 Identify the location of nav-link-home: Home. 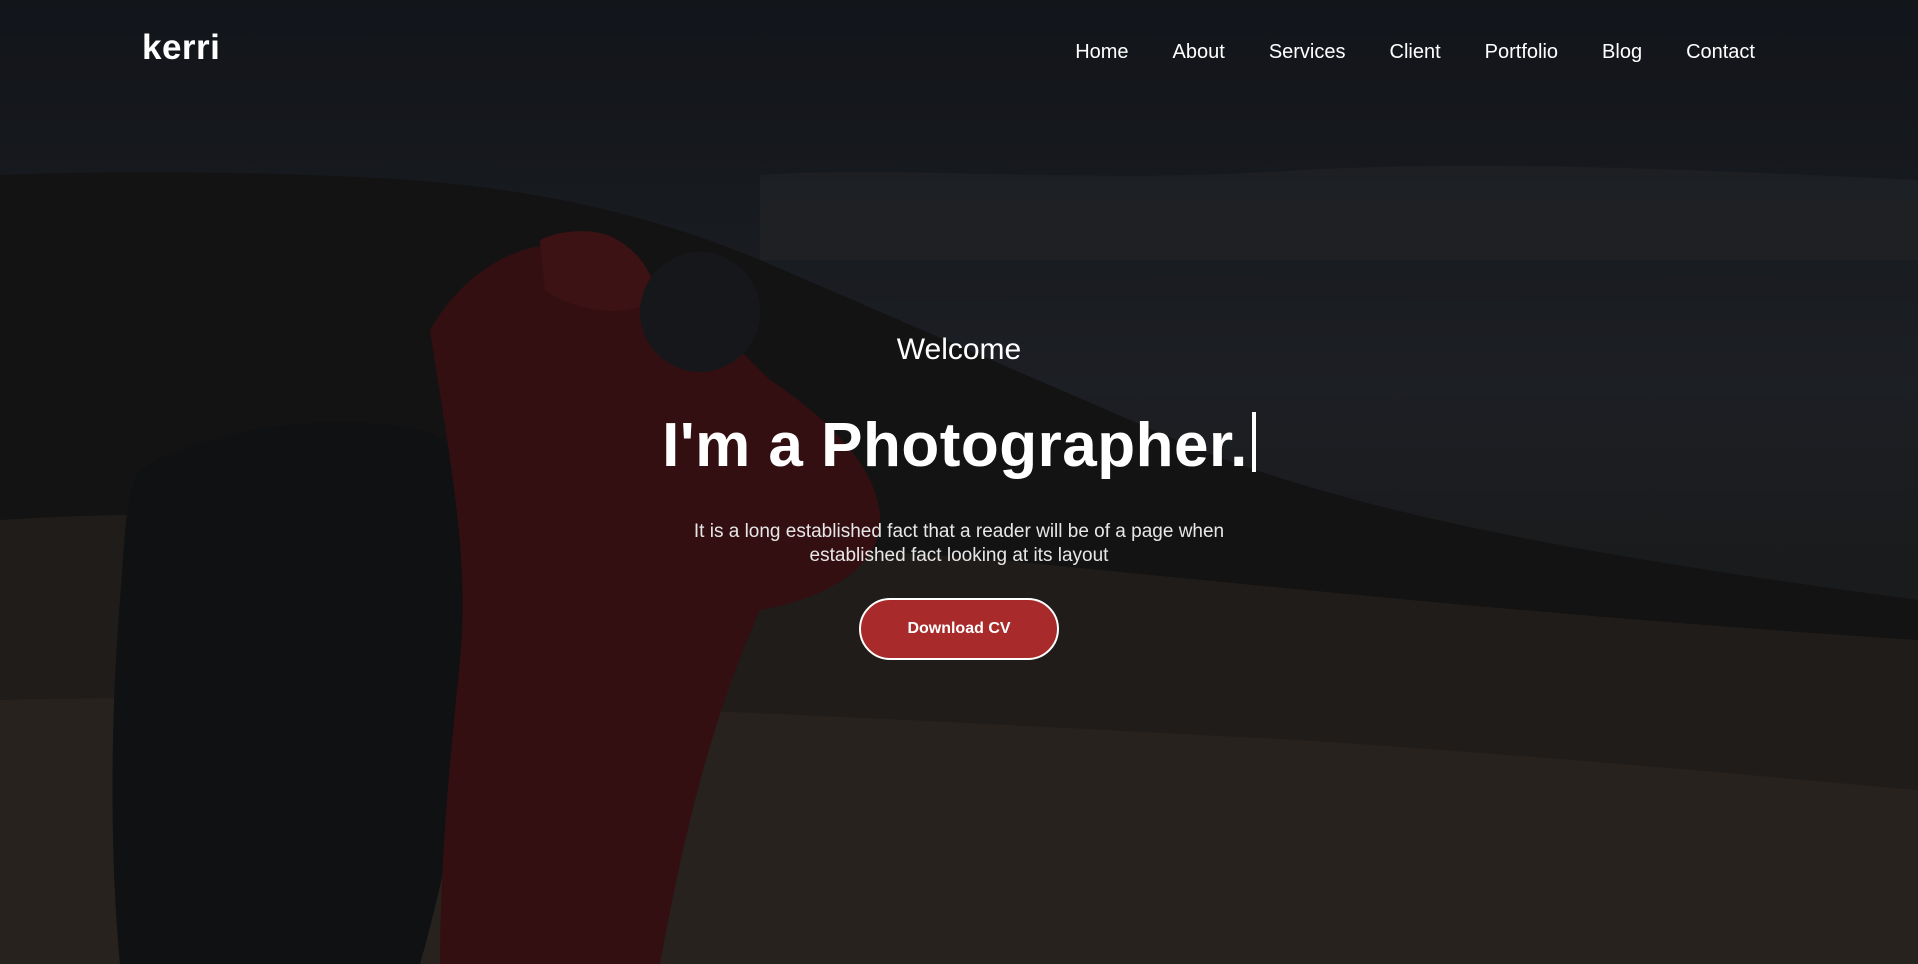
(1101, 52).